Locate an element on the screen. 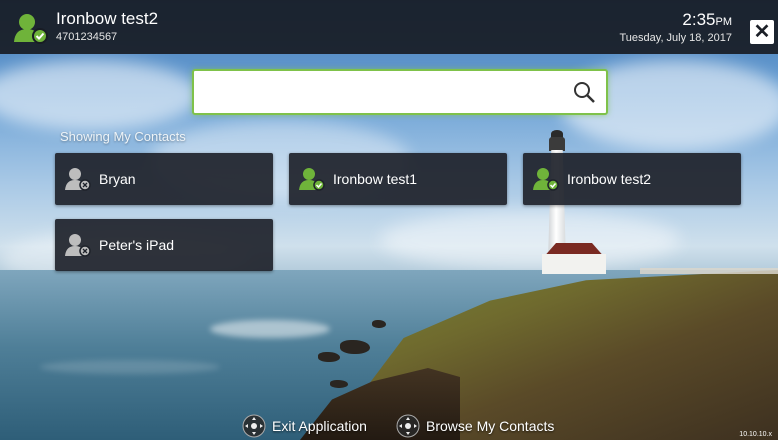 Image resolution: width=778 pixels, height=440 pixels. background-fence is located at coordinates (709, 271).